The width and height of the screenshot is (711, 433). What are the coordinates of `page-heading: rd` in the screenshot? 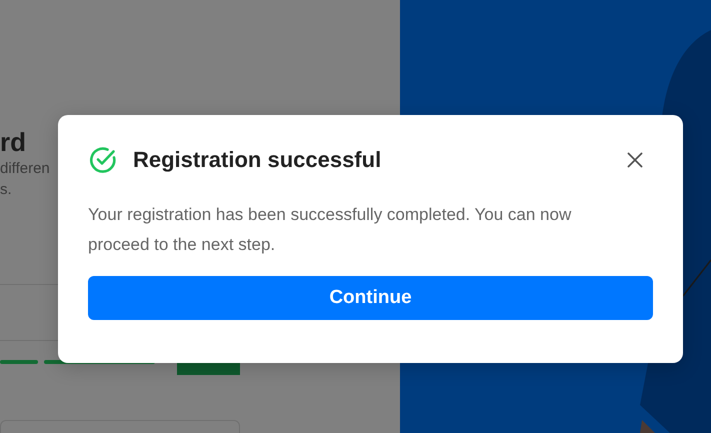 It's located at (13, 142).